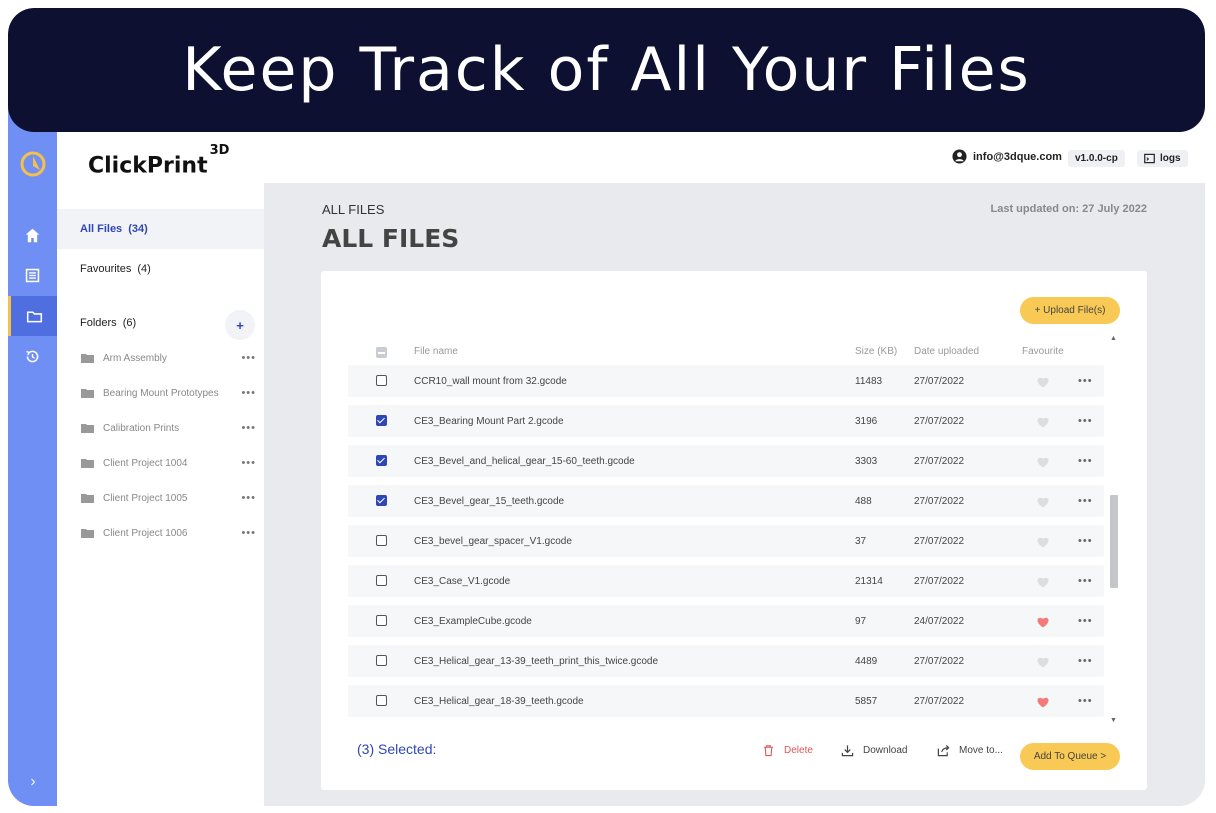 The width and height of the screenshot is (1216, 813). I want to click on file-date: 24/07/2022, so click(939, 621).